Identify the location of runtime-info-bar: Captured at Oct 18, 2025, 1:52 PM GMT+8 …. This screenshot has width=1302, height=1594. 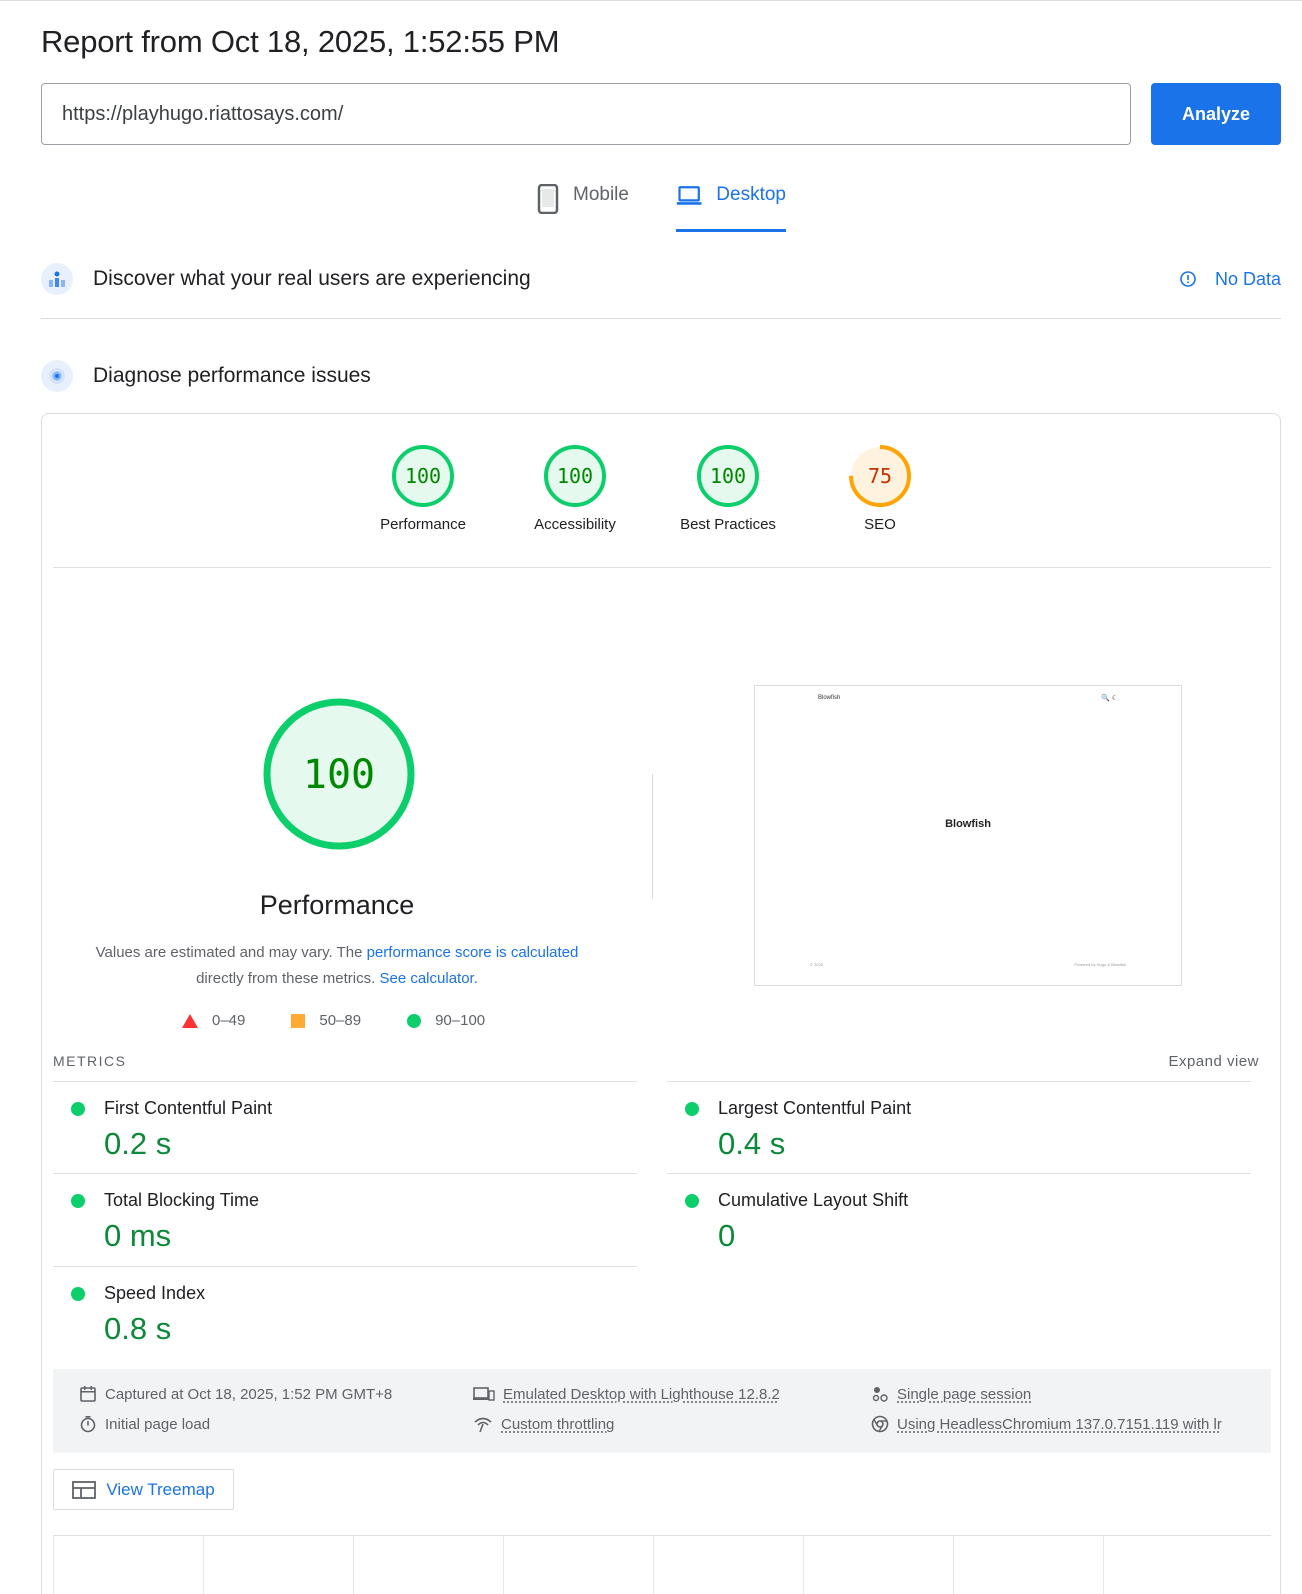
(662, 1411).